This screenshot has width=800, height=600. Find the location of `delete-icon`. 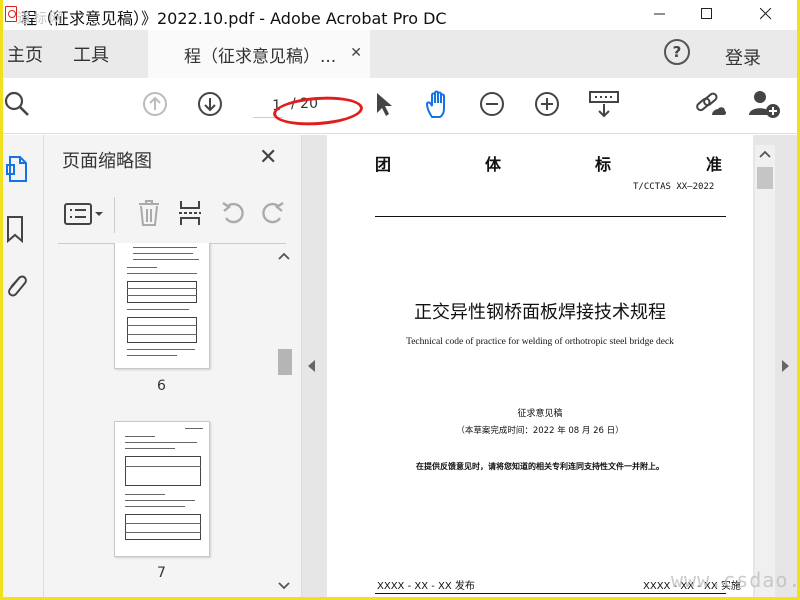

delete-icon is located at coordinates (149, 213).